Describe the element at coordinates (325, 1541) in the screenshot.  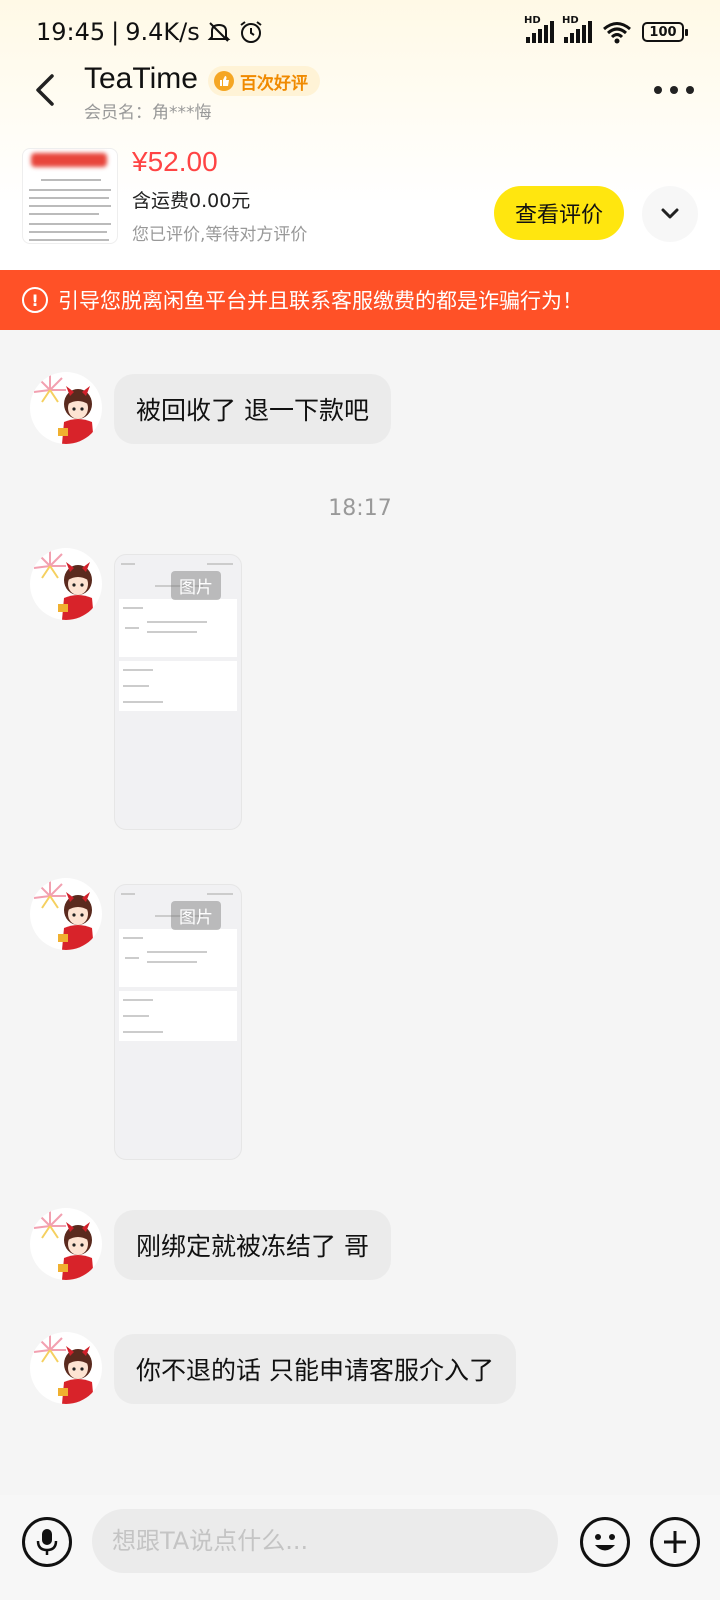
I see `message-input` at that location.